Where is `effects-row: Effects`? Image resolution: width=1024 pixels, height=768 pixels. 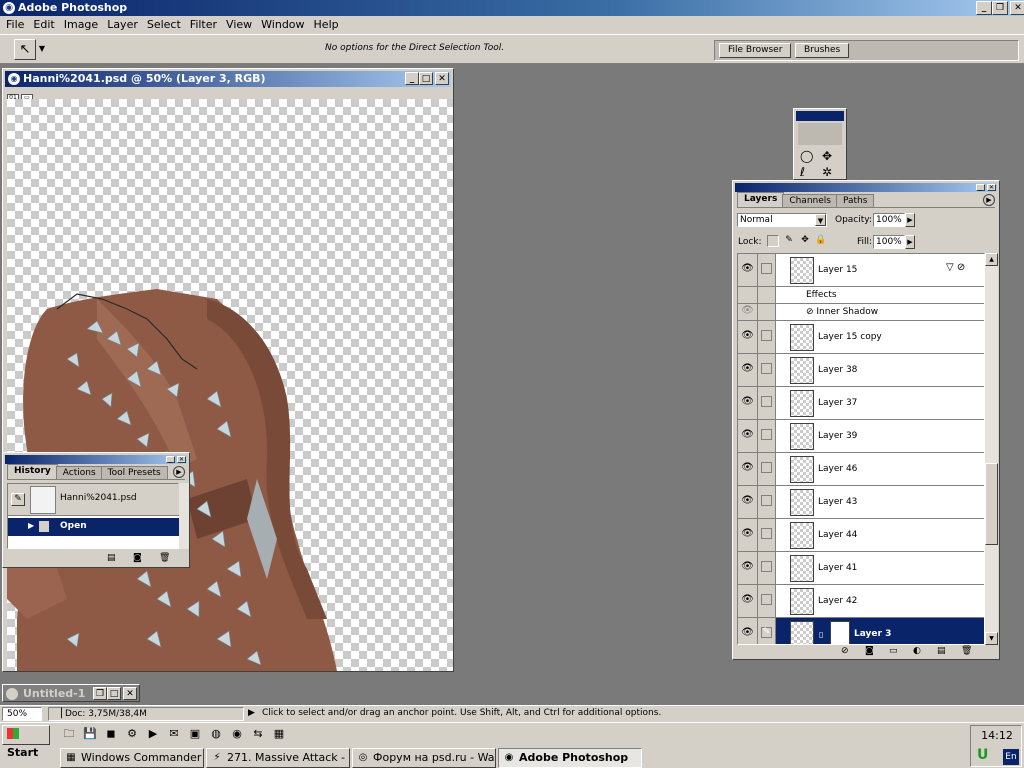
effects-row: Effects is located at coordinates (861, 295).